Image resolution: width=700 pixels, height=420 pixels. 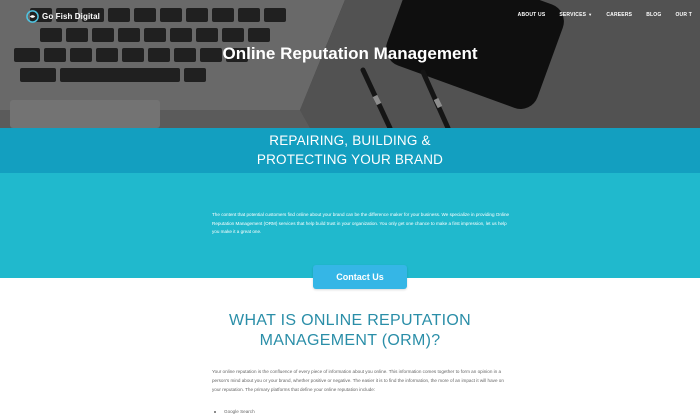 I want to click on nav-blog: BLOG, so click(x=653, y=15).